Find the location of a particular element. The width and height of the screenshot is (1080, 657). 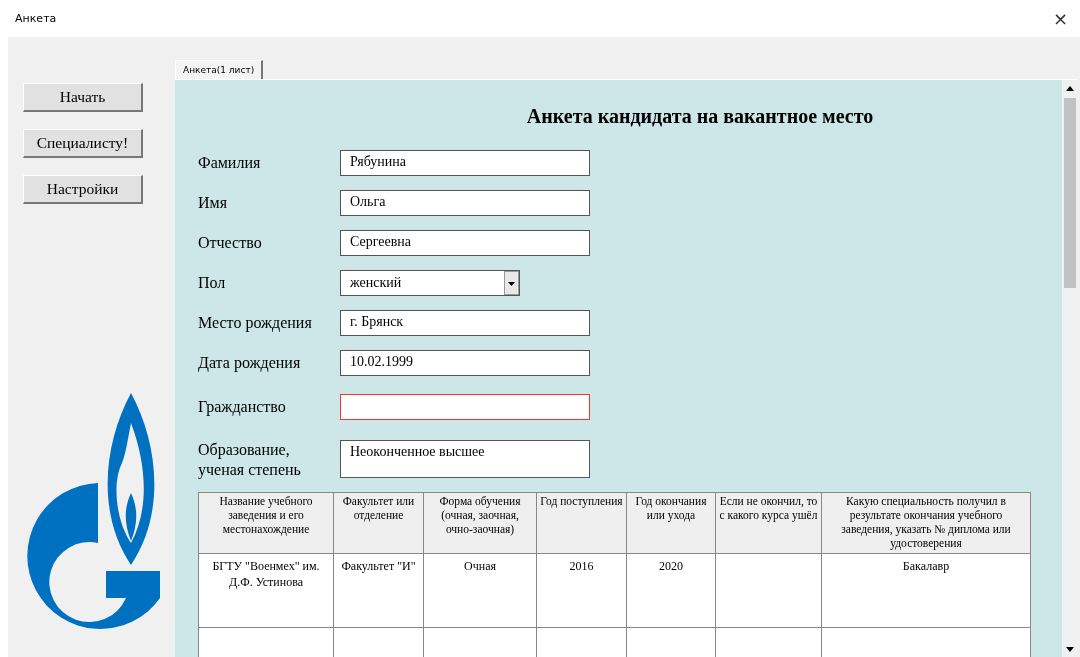

column-header: Форма обучения (очная, заочная, очно-заочная) is located at coordinates (480, 523).